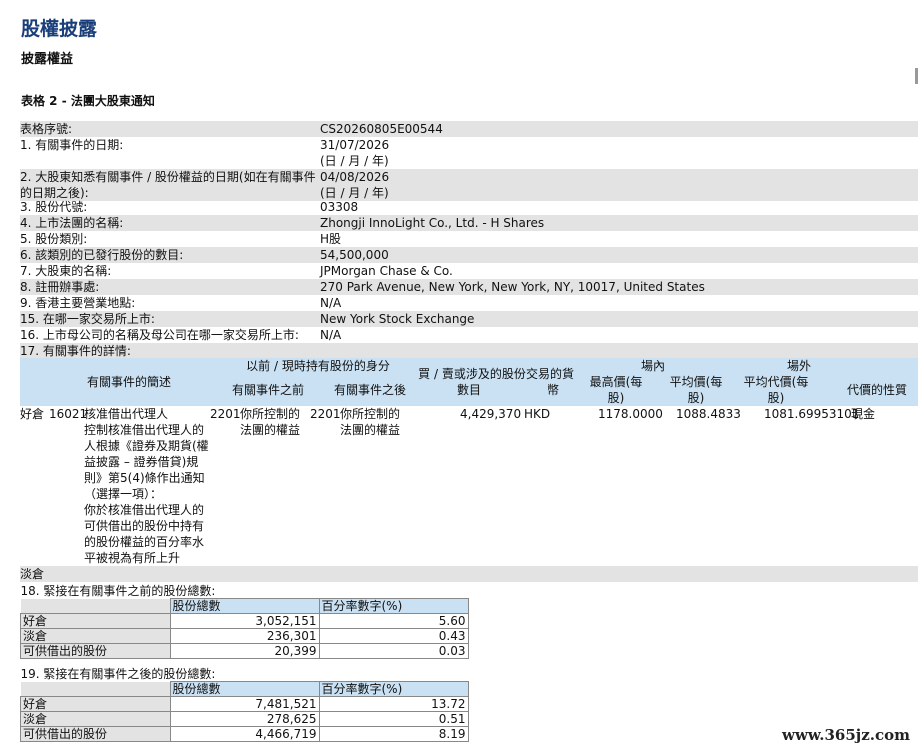 This screenshot has width=918, height=750. I want to click on row-avg-price: 1088.4833, so click(708, 414).